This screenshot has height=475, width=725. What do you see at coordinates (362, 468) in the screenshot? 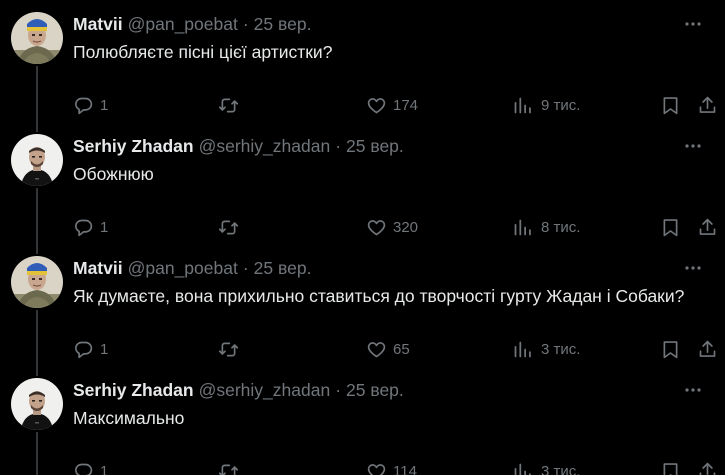
I see `action-bar: 1 114 3 тис.` at bounding box center [362, 468].